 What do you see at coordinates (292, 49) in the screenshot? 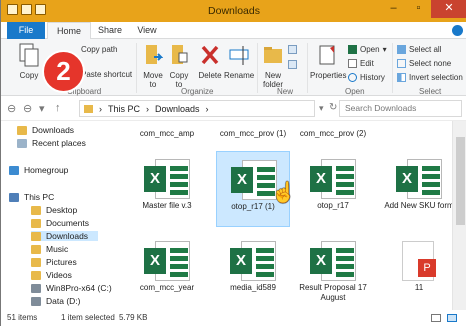
I see `new-item-button` at bounding box center [292, 49].